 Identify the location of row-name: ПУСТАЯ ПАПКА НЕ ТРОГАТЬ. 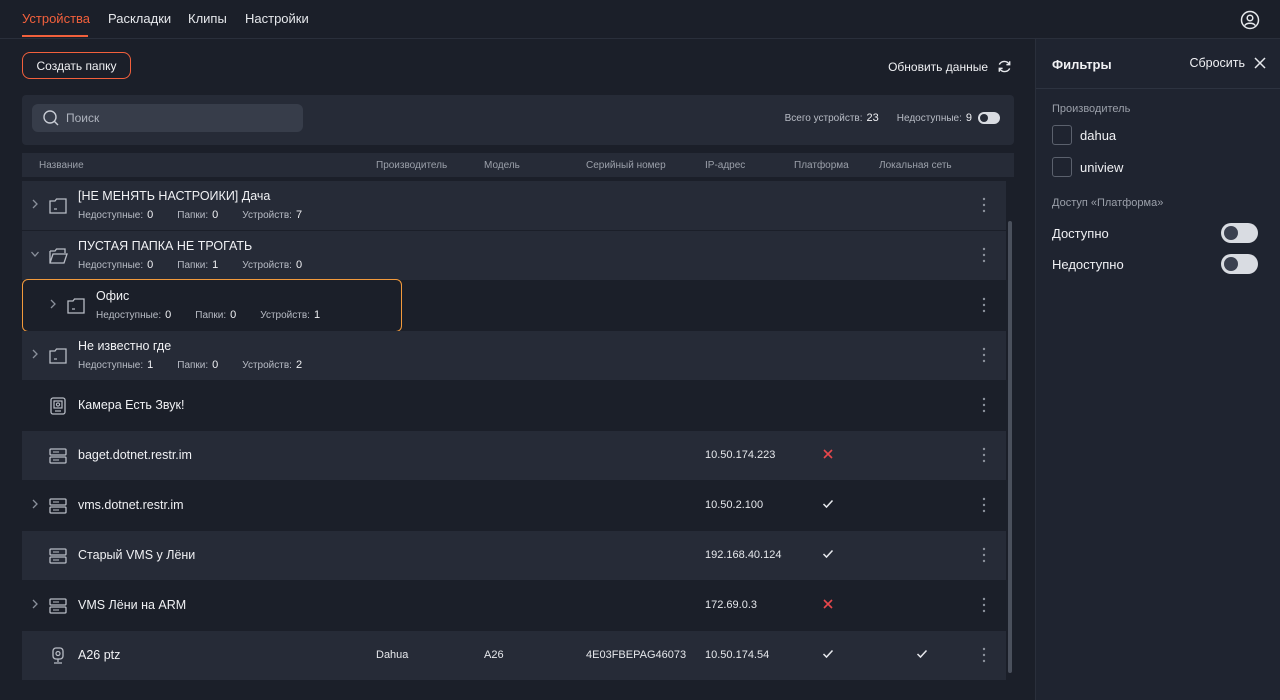
(165, 246).